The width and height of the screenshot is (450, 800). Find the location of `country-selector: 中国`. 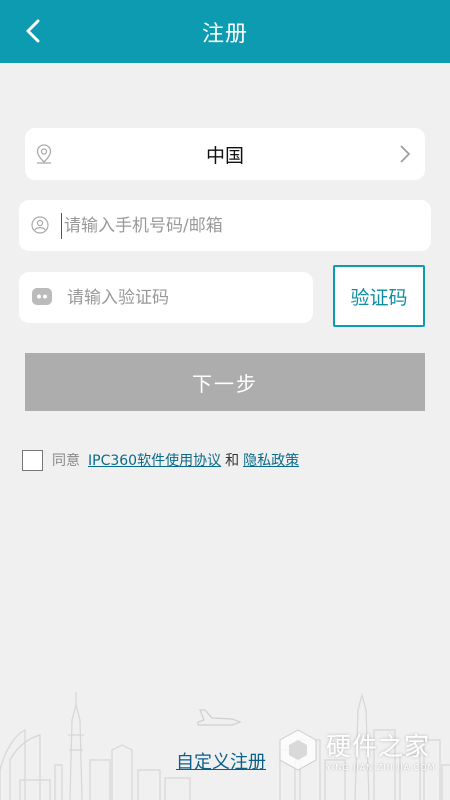

country-selector: 中国 is located at coordinates (225, 154).